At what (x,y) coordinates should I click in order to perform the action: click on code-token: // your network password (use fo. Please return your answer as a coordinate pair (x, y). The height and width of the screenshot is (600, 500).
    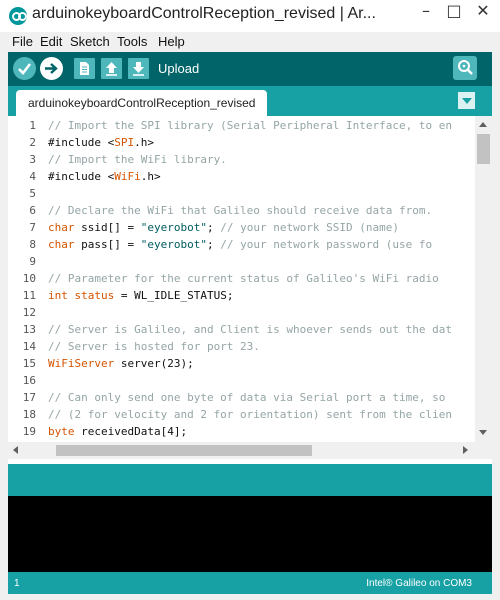
    Looking at the image, I should click on (326, 244).